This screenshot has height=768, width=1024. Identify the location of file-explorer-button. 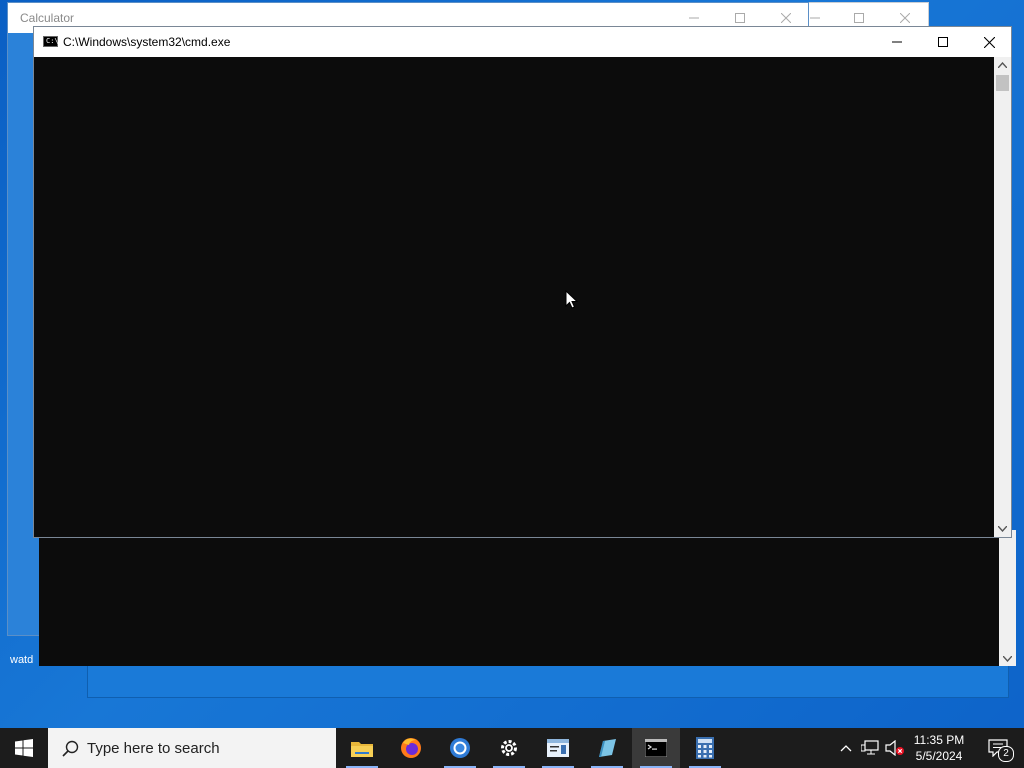
(362, 748).